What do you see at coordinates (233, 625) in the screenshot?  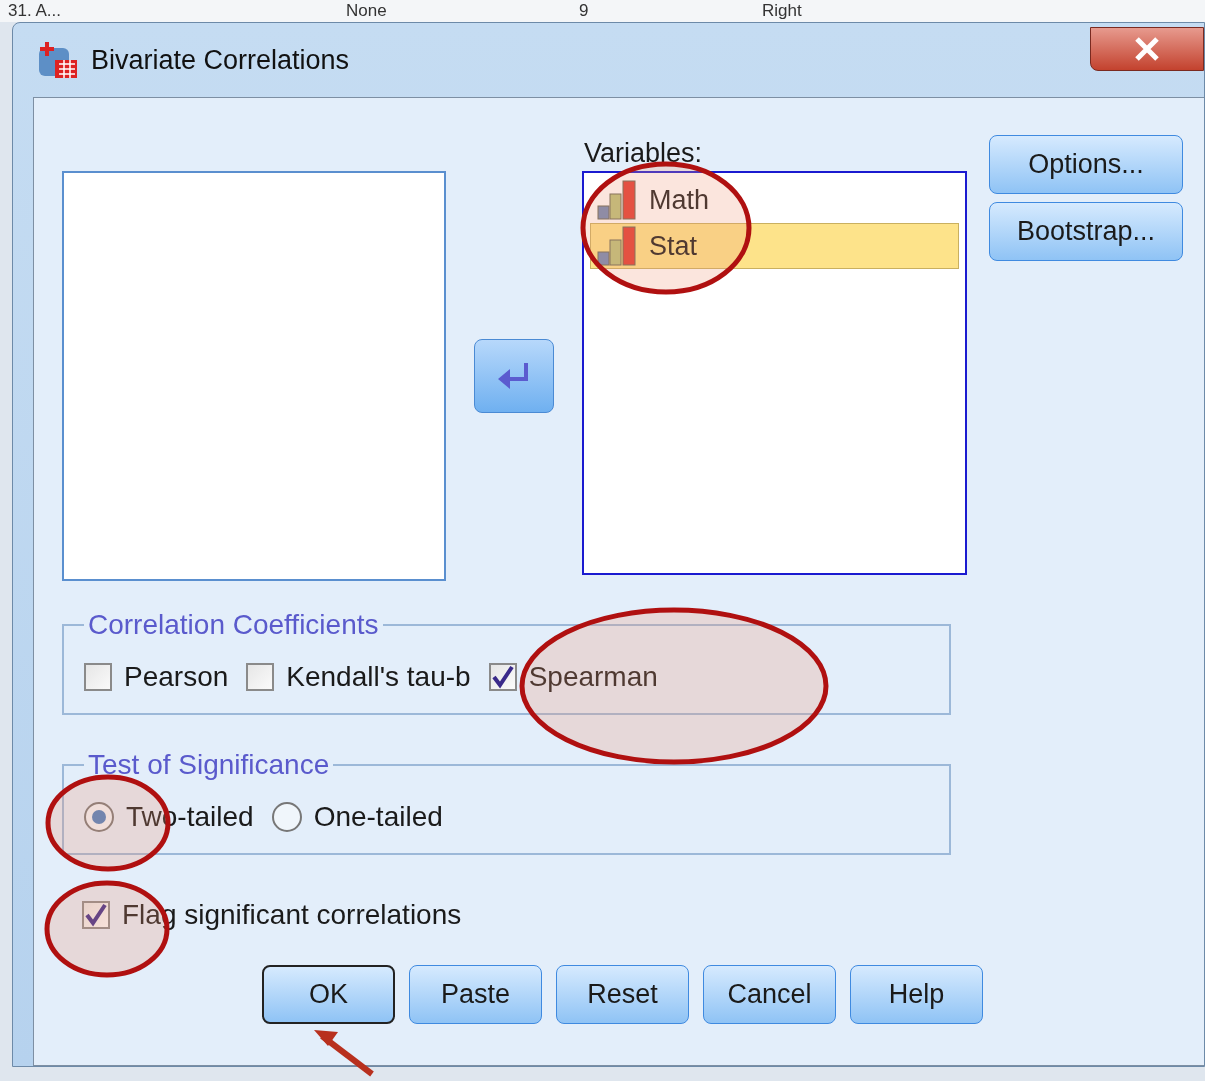 I see `group-title: Correlation Coefficients` at bounding box center [233, 625].